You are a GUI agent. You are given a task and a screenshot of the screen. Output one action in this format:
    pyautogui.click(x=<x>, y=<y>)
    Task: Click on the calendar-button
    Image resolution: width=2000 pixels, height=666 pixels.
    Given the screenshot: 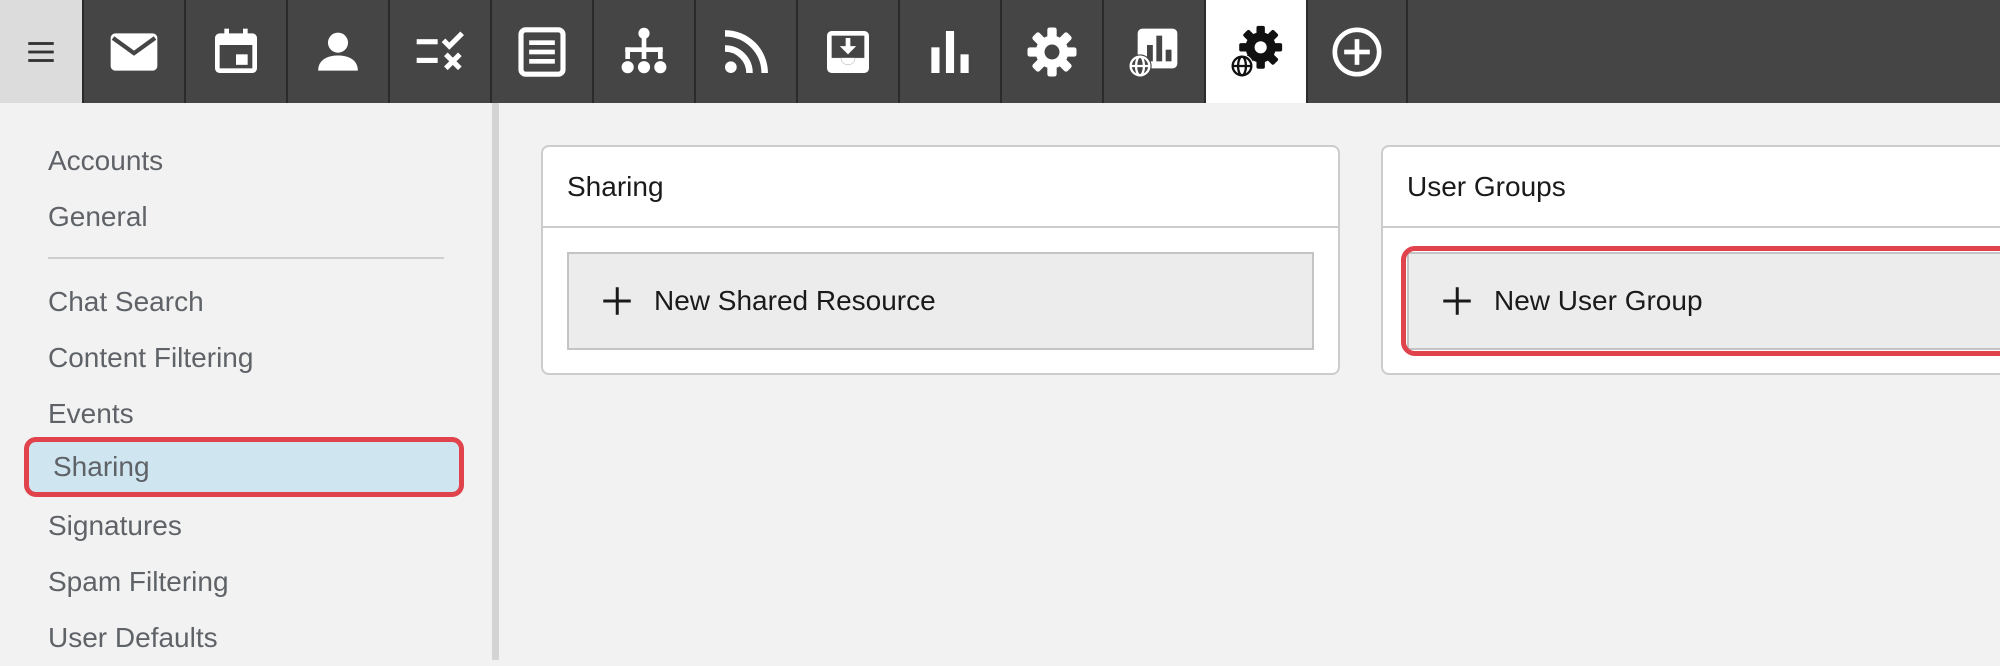 What is the action you would take?
    pyautogui.click(x=235, y=51)
    